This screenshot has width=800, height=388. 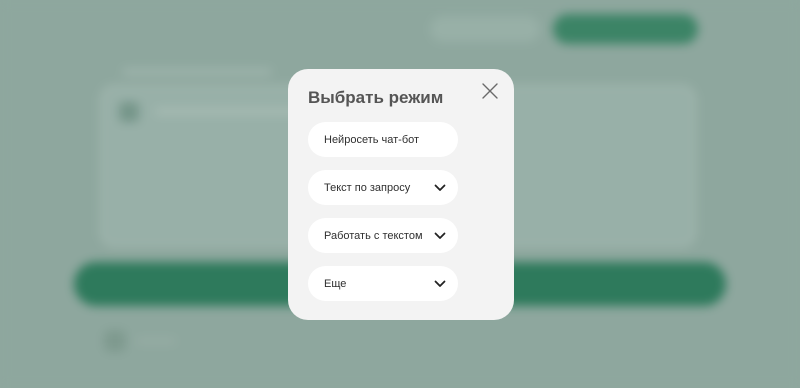 I want to click on background-card-line, so click(x=230, y=111).